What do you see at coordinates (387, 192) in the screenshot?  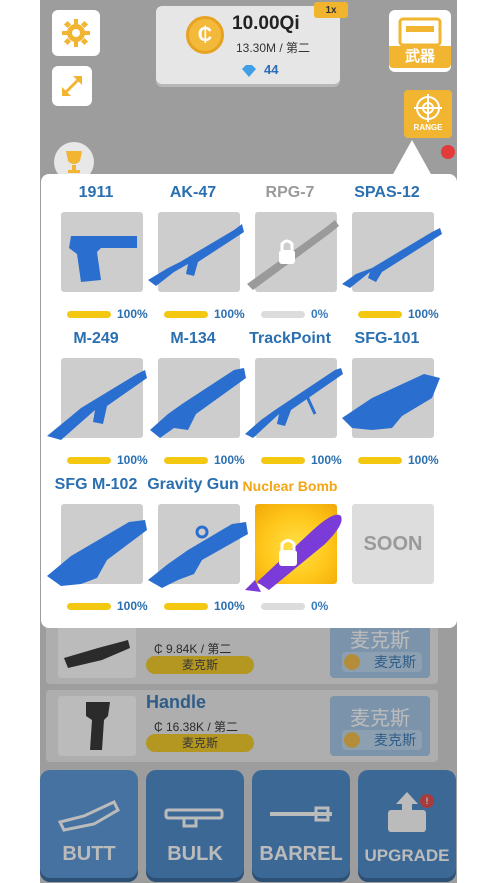 I see `weapon-name: SPAS-12` at bounding box center [387, 192].